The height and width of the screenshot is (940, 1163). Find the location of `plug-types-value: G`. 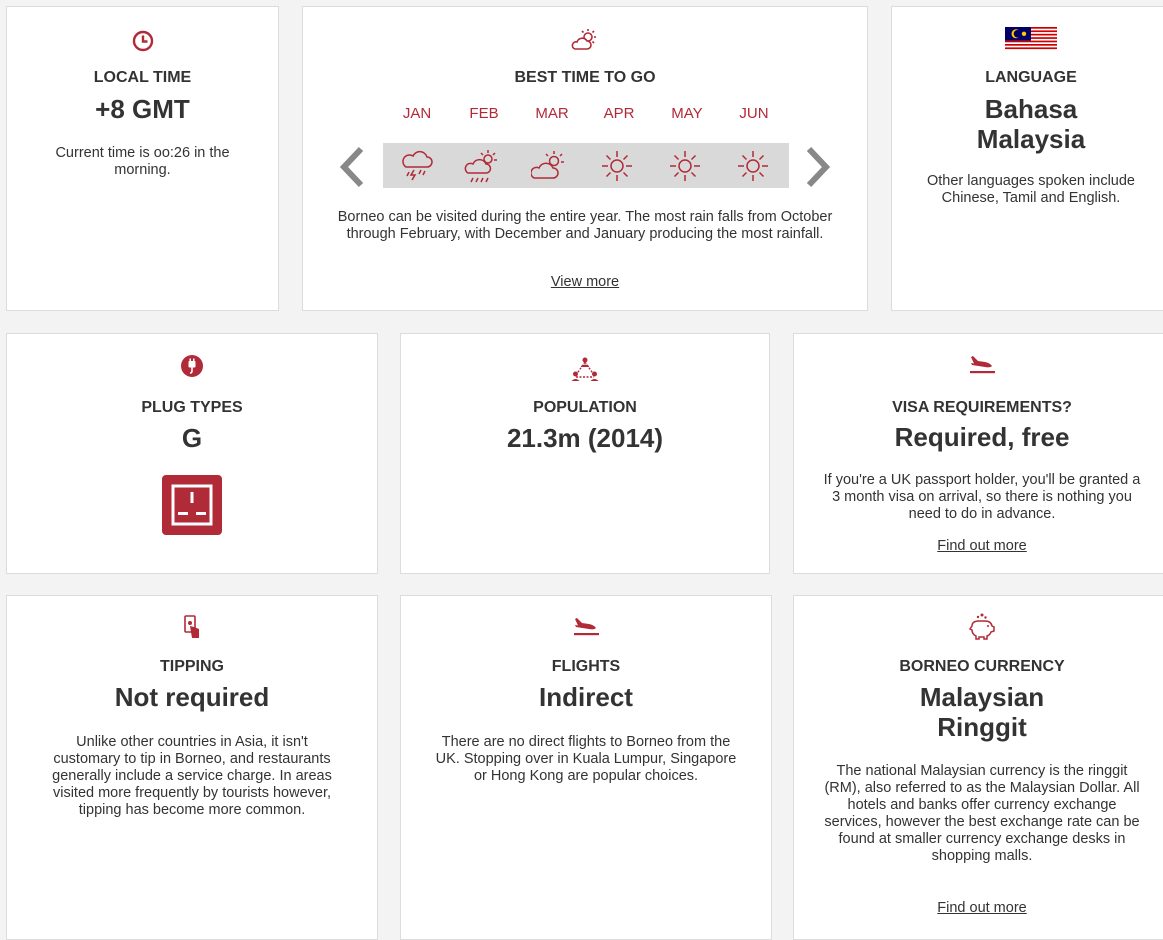

plug-types-value: G is located at coordinates (192, 438).